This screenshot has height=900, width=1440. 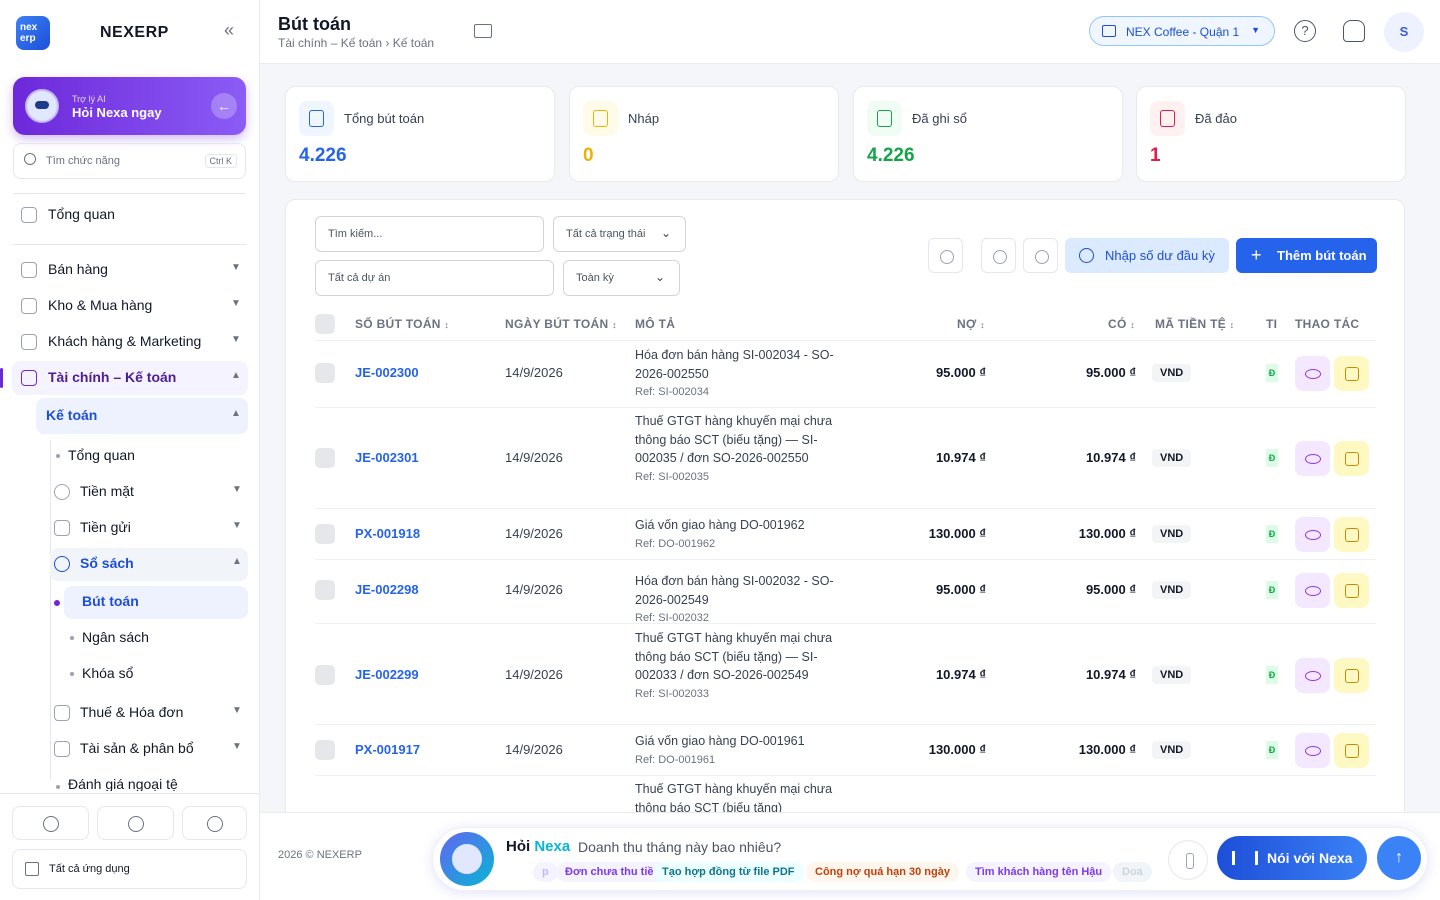 I want to click on arrow-left-icon: ←, so click(x=224, y=106).